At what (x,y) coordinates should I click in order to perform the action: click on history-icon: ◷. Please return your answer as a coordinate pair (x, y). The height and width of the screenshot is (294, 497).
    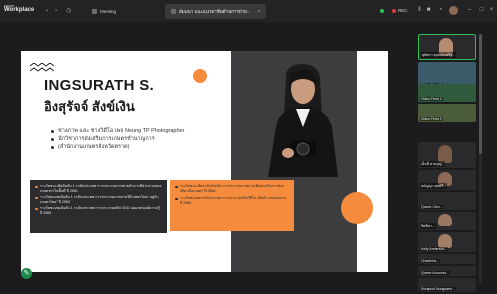
    Looking at the image, I should click on (69, 11).